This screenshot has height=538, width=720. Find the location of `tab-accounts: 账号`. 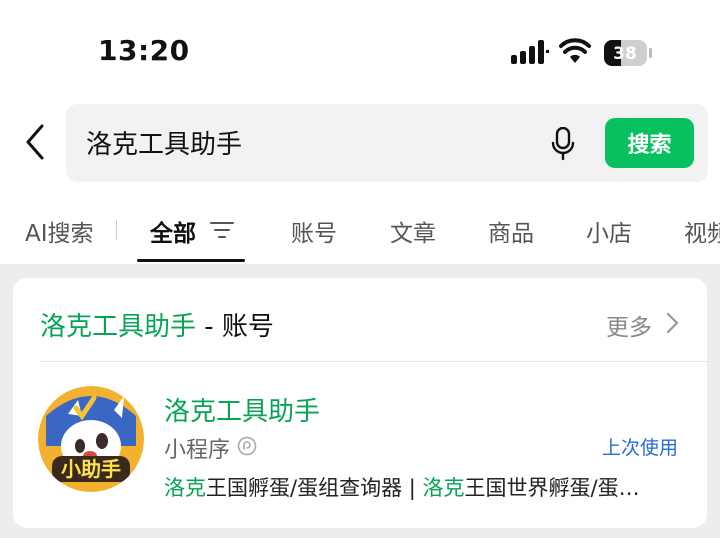

tab-accounts: 账号 is located at coordinates (314, 231).